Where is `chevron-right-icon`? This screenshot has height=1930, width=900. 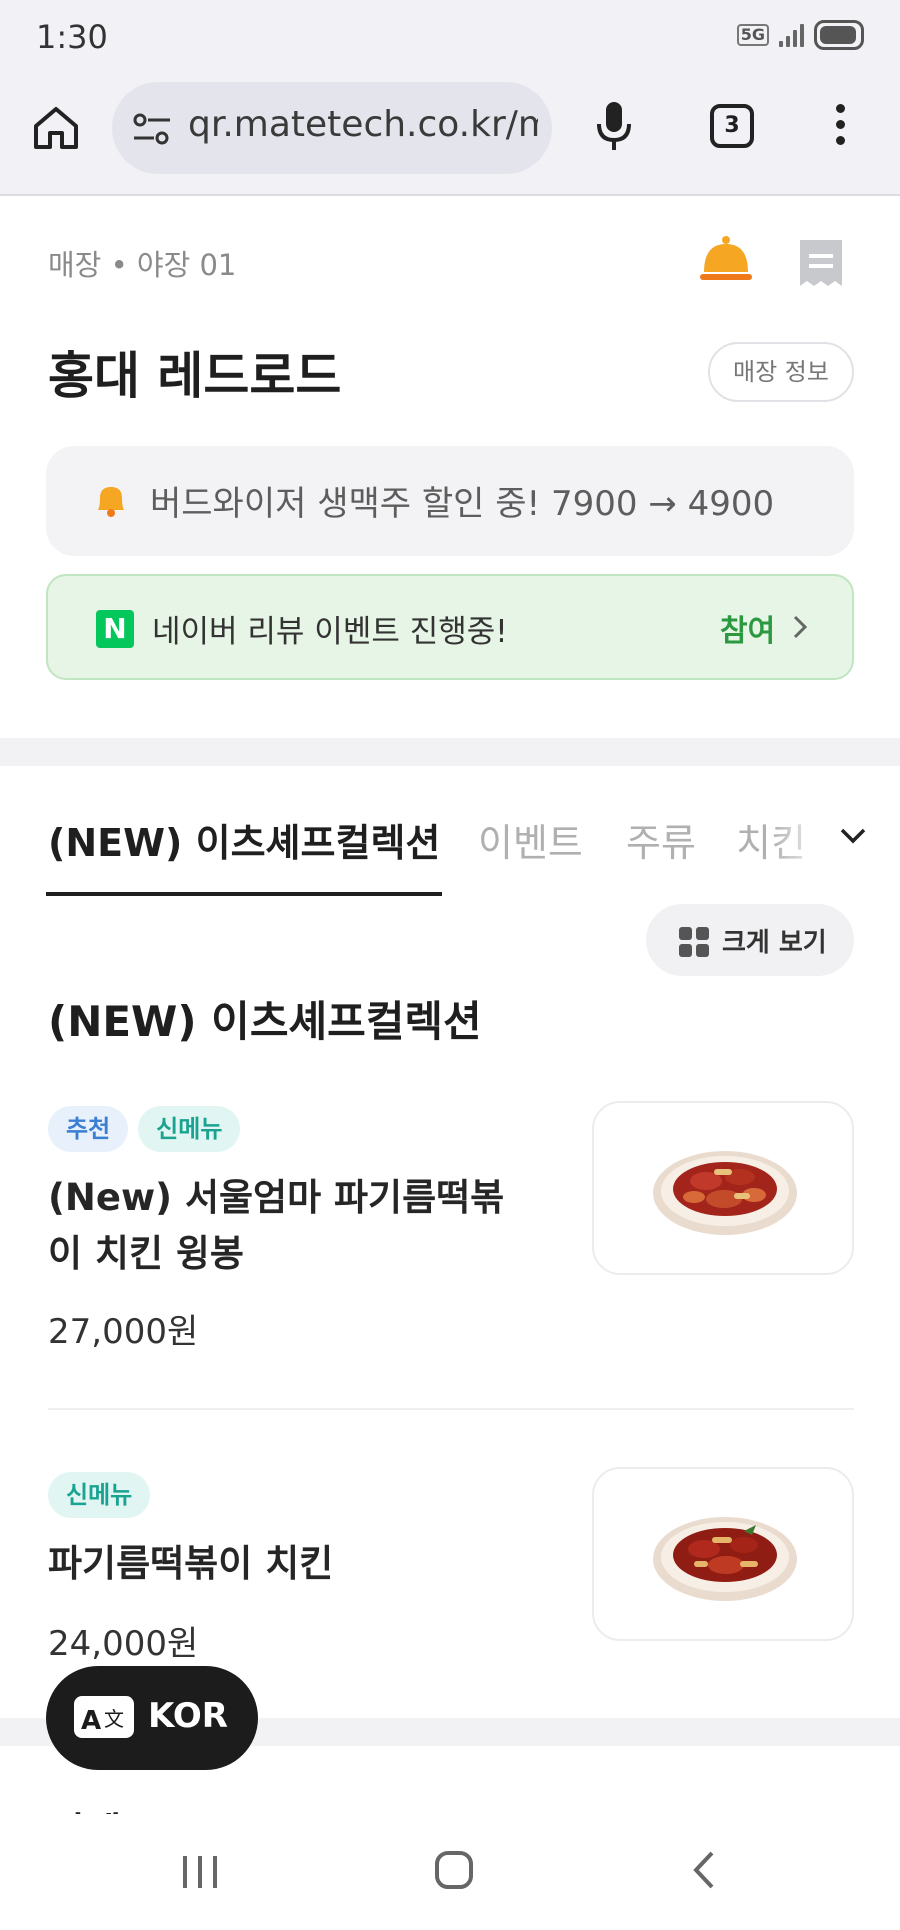 chevron-right-icon is located at coordinates (800, 629).